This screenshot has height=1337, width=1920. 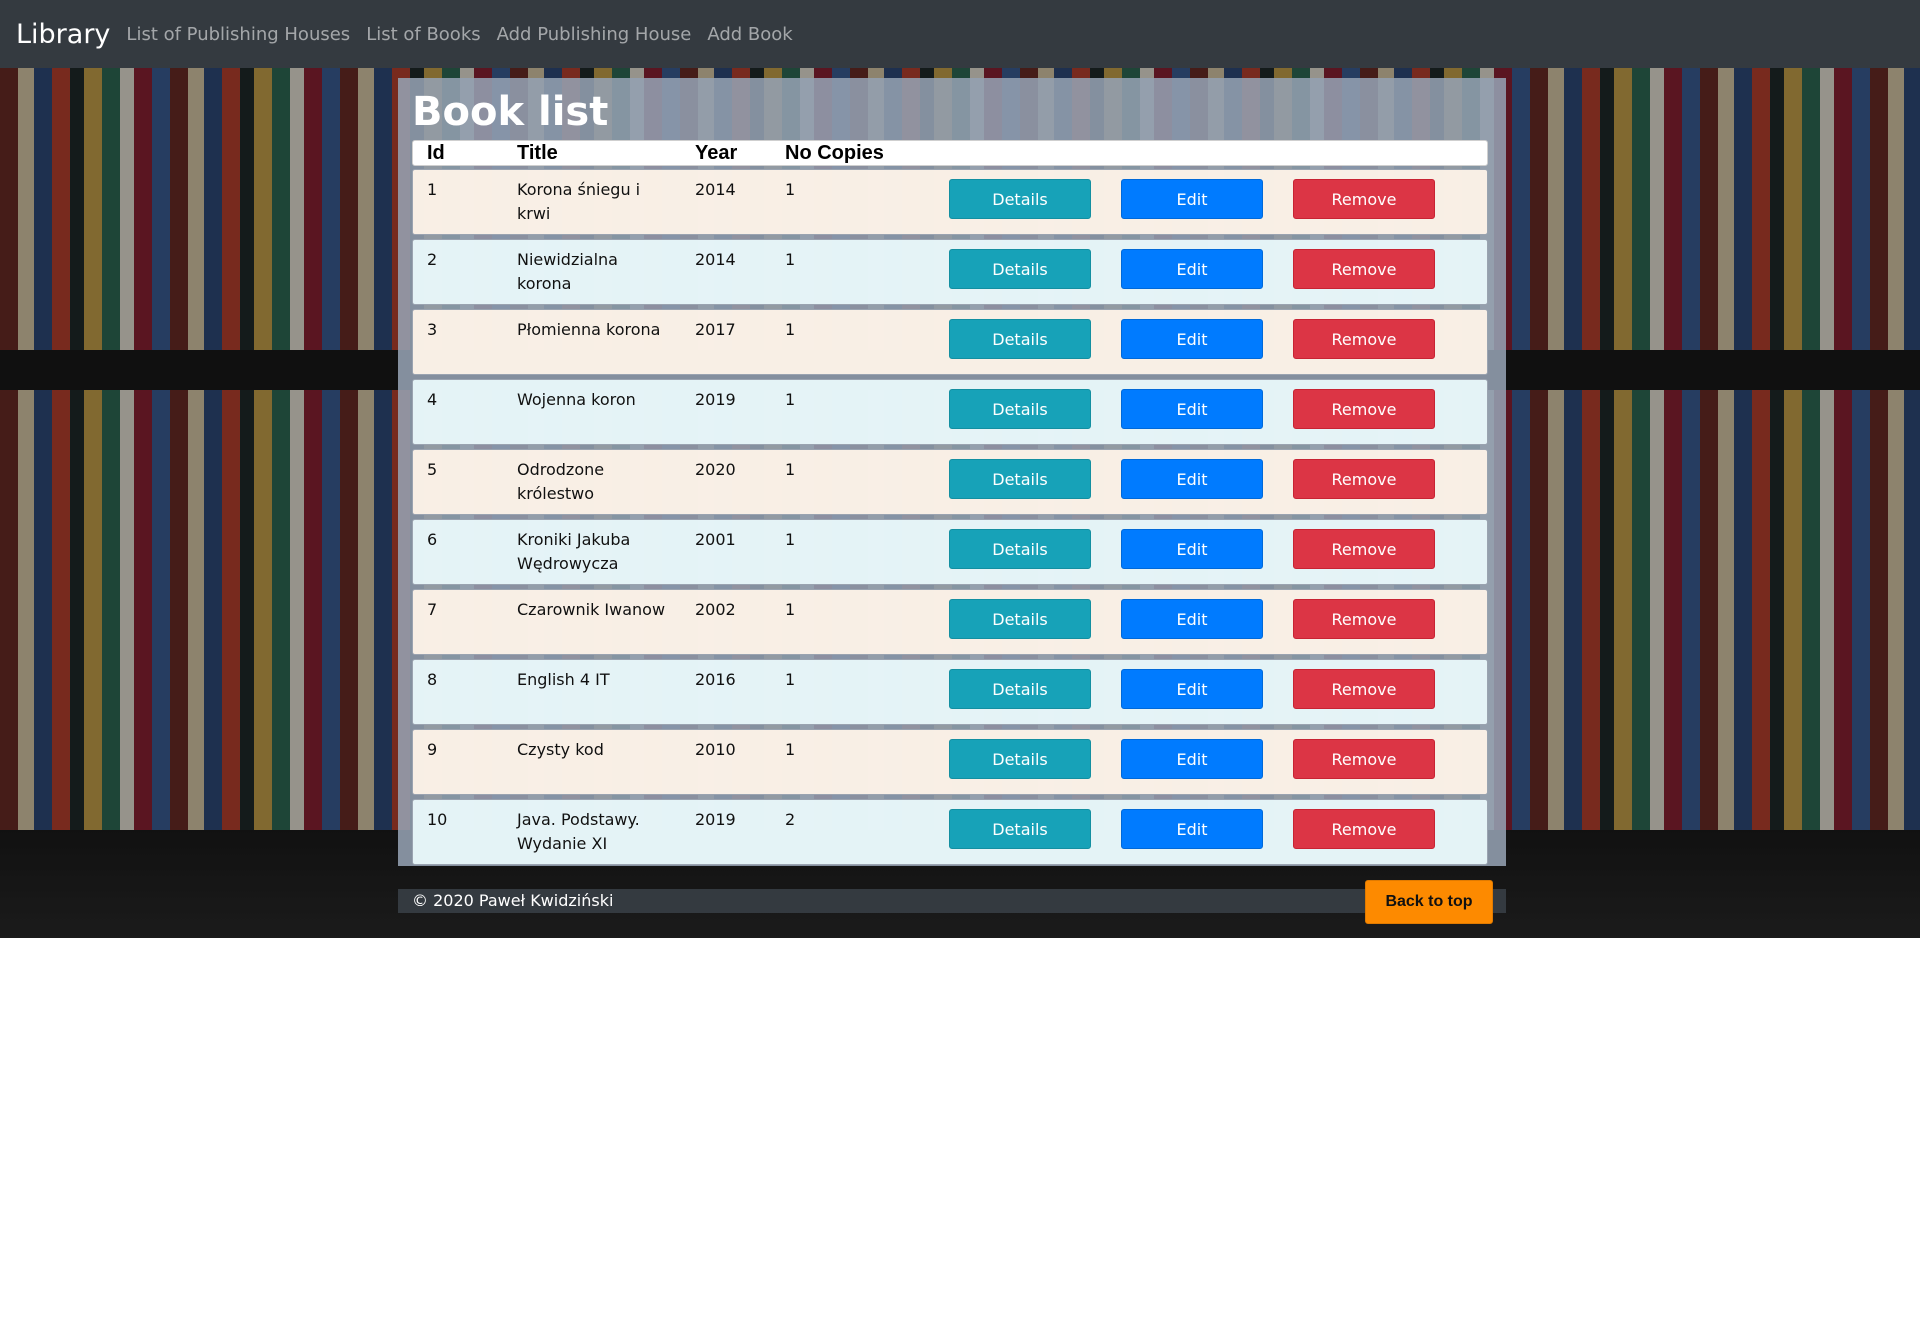 I want to click on table-header: Id Title Year No Copies, so click(x=950, y=153).